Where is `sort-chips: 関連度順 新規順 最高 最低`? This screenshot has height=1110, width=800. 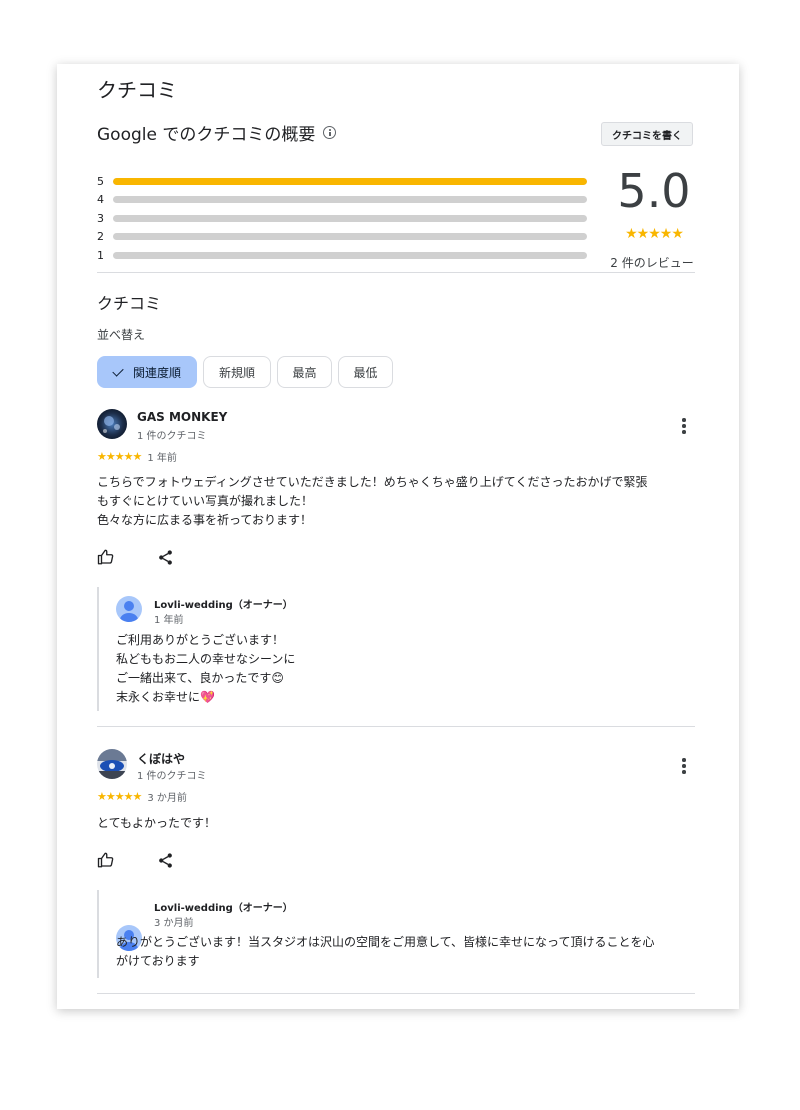
sort-chips: 関連度順 新規順 最高 最低 is located at coordinates (245, 372).